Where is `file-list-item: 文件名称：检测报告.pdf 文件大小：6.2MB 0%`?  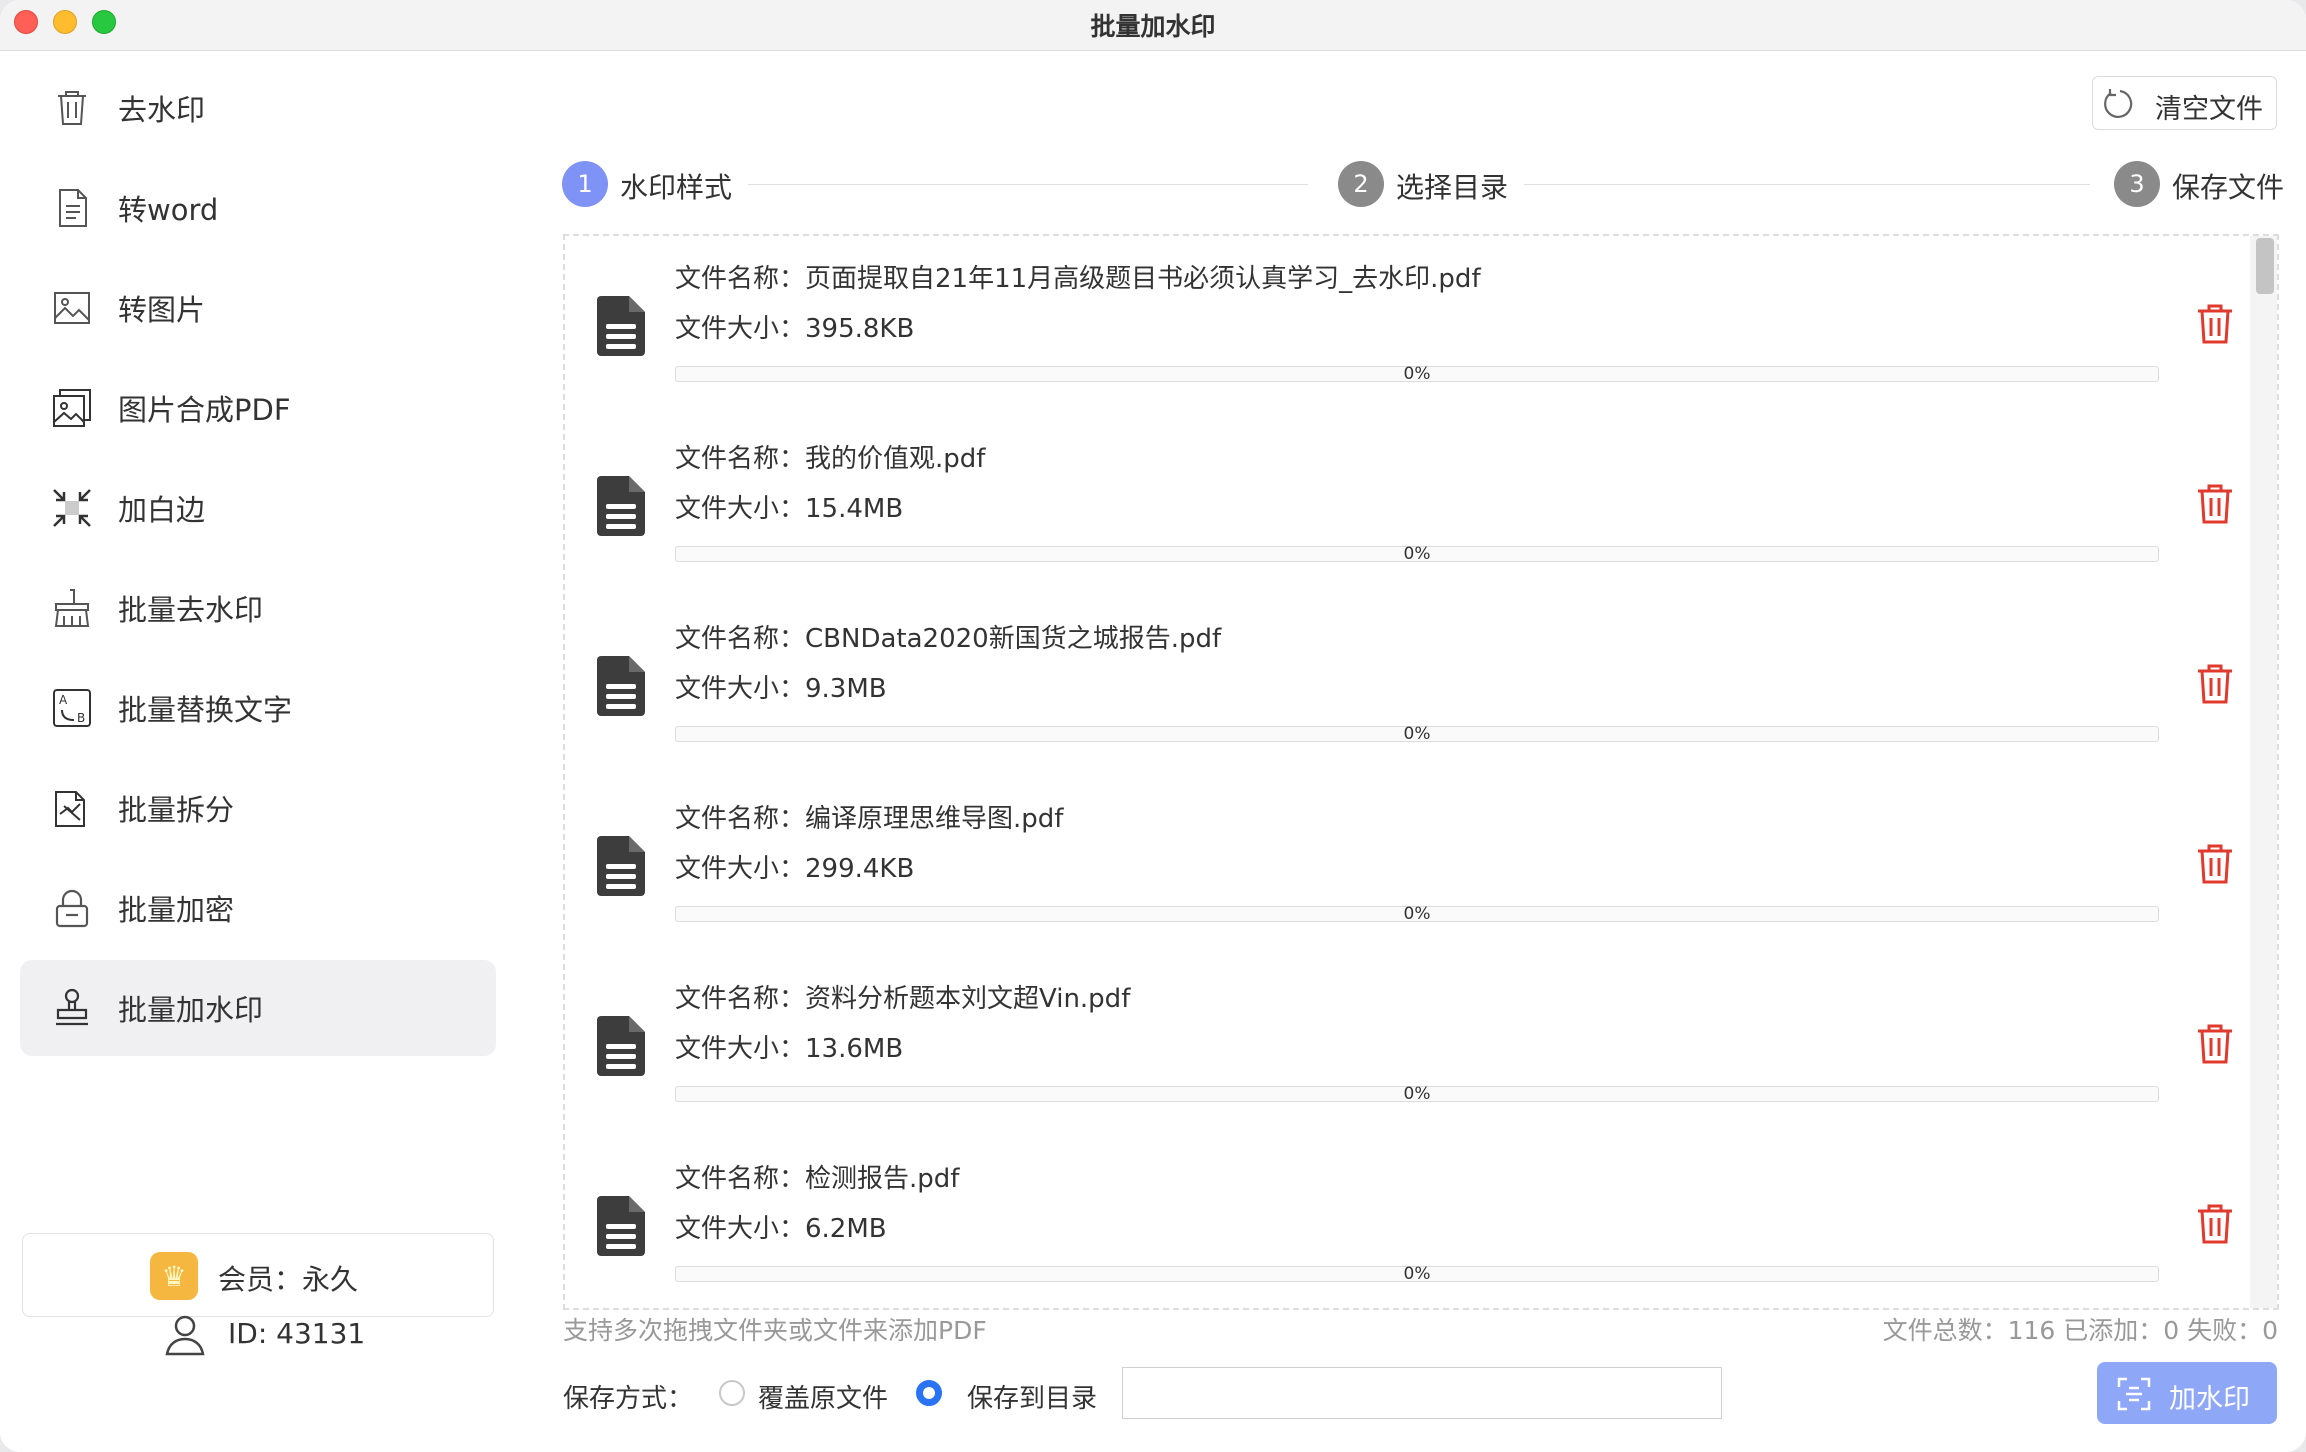
file-list-item: 文件名称：检测报告.pdf 文件大小：6.2MB 0% is located at coordinates (1405, 1222).